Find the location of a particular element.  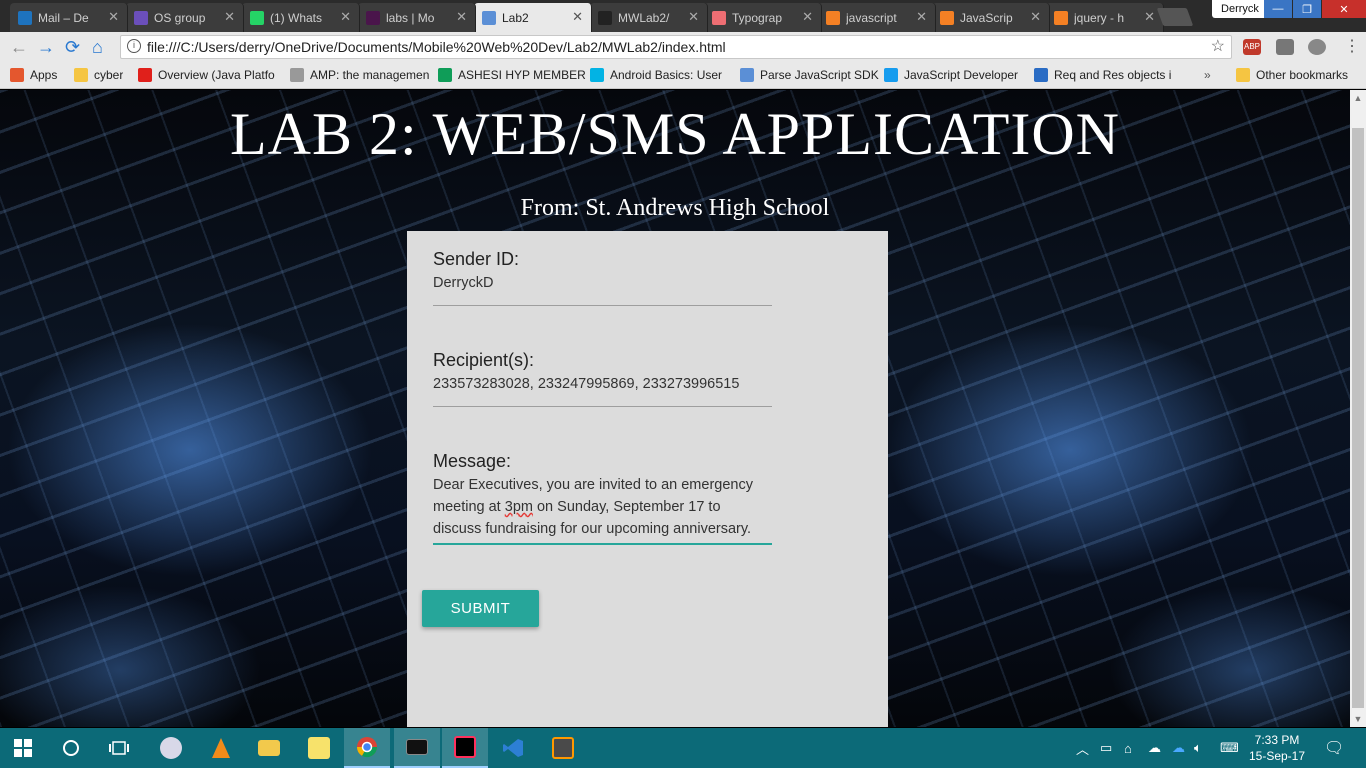

intellij-icon is located at coordinates (465, 748).